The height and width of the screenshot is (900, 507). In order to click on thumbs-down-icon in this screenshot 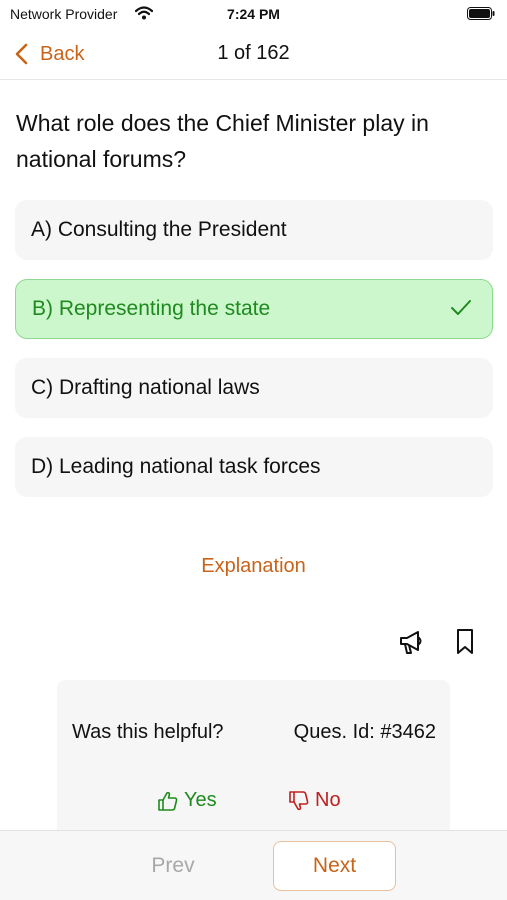, I will do `click(299, 800)`.